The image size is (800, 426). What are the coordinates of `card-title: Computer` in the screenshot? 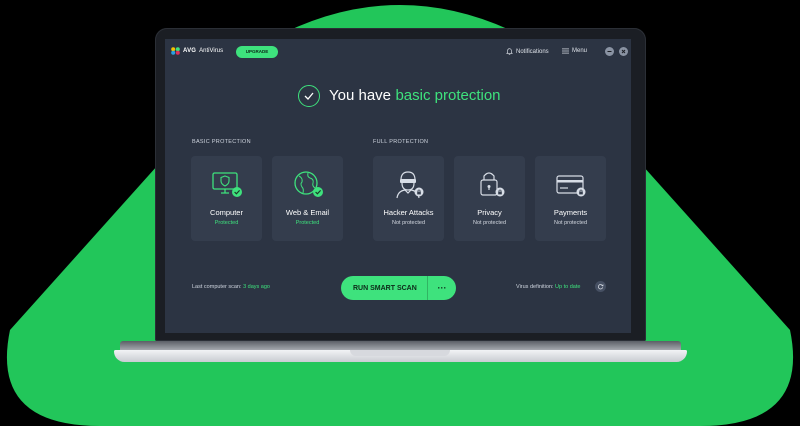 It's located at (226, 212).